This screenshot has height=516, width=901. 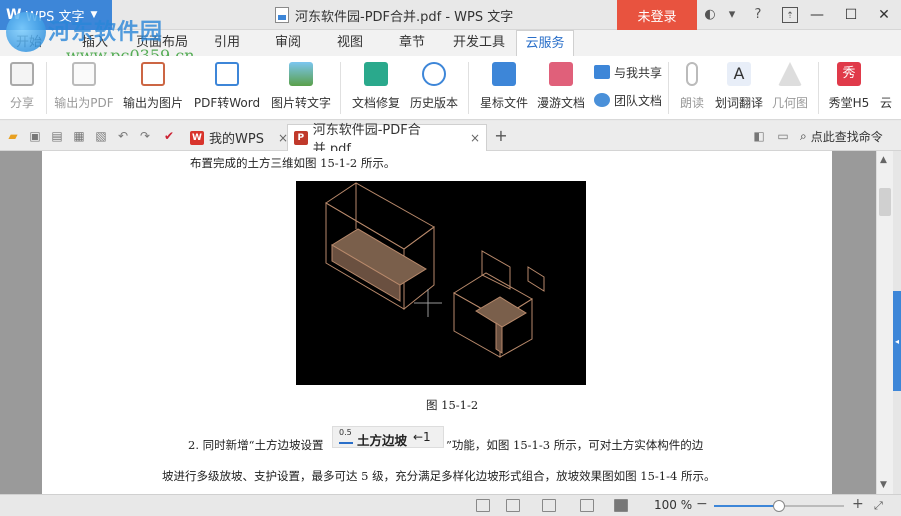 I want to click on slope-value: 0.5, so click(x=345, y=432).